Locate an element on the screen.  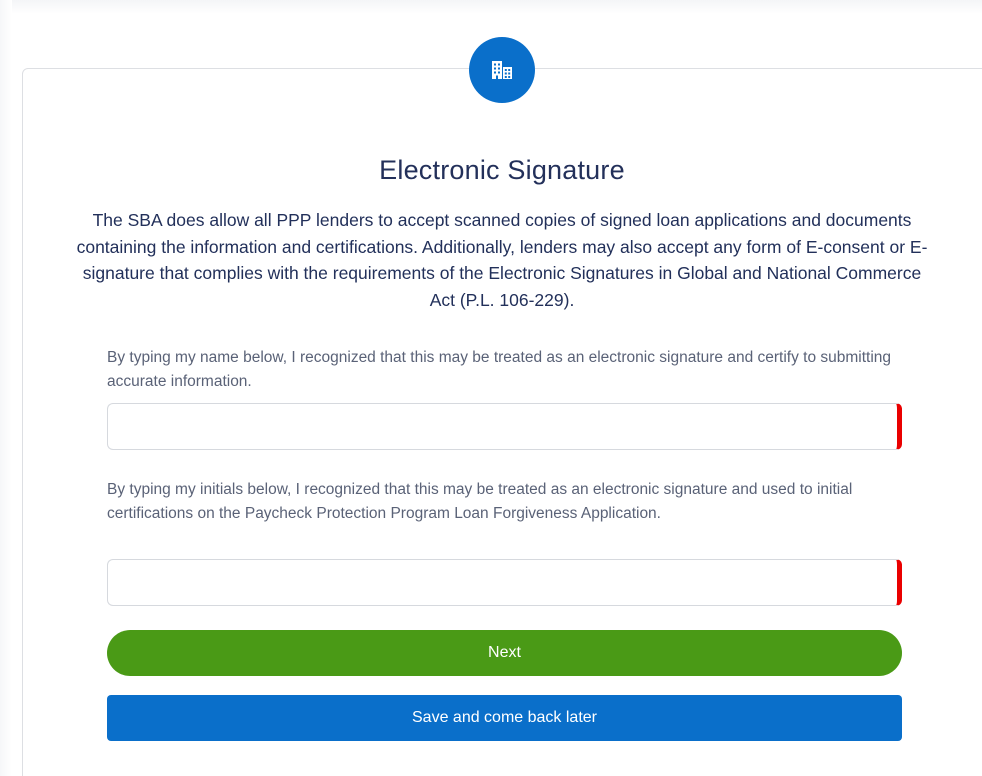
page-title: Electronic Signature is located at coordinates (502, 170).